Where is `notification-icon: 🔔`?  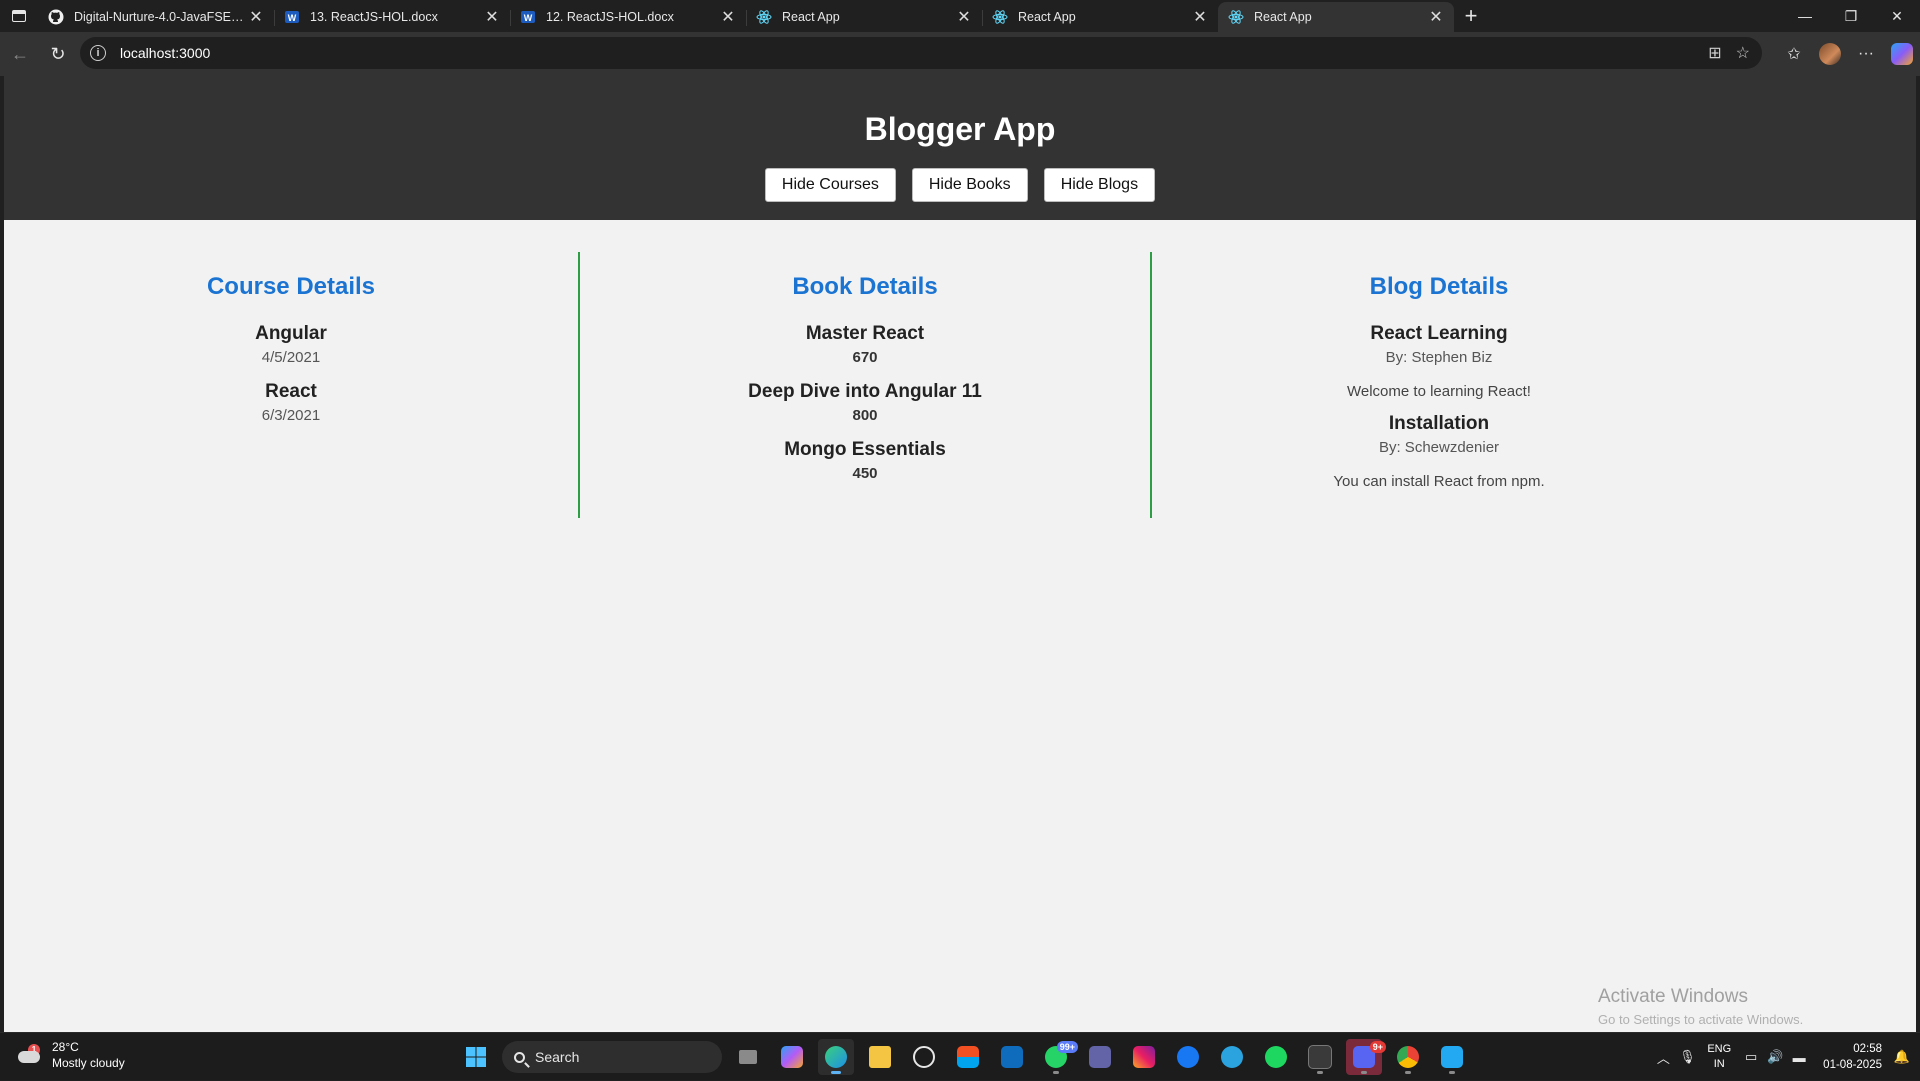 notification-icon: 🔔 is located at coordinates (1902, 1057).